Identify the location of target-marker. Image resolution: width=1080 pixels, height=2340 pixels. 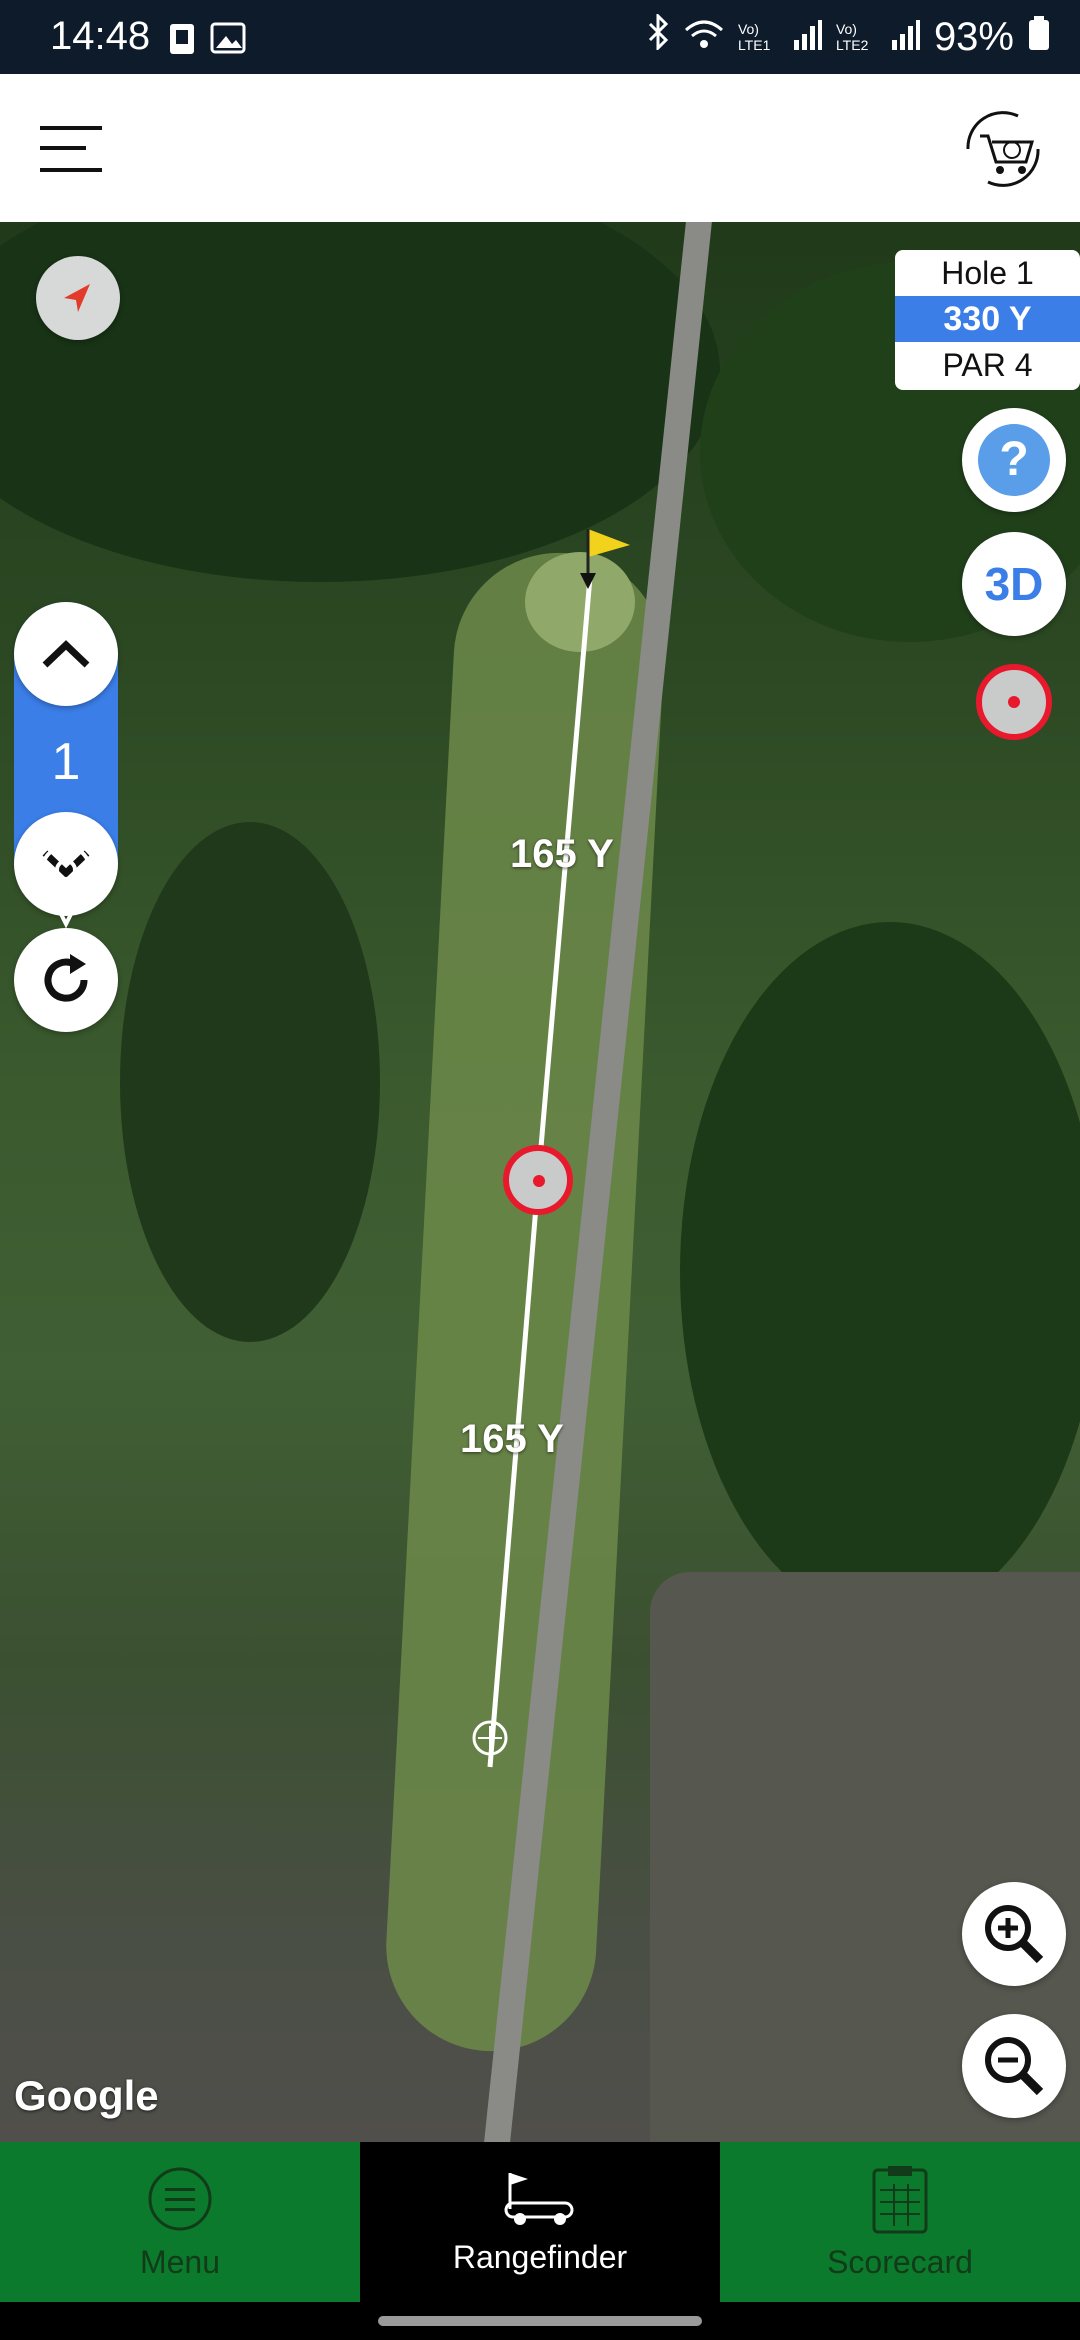
(538, 1180).